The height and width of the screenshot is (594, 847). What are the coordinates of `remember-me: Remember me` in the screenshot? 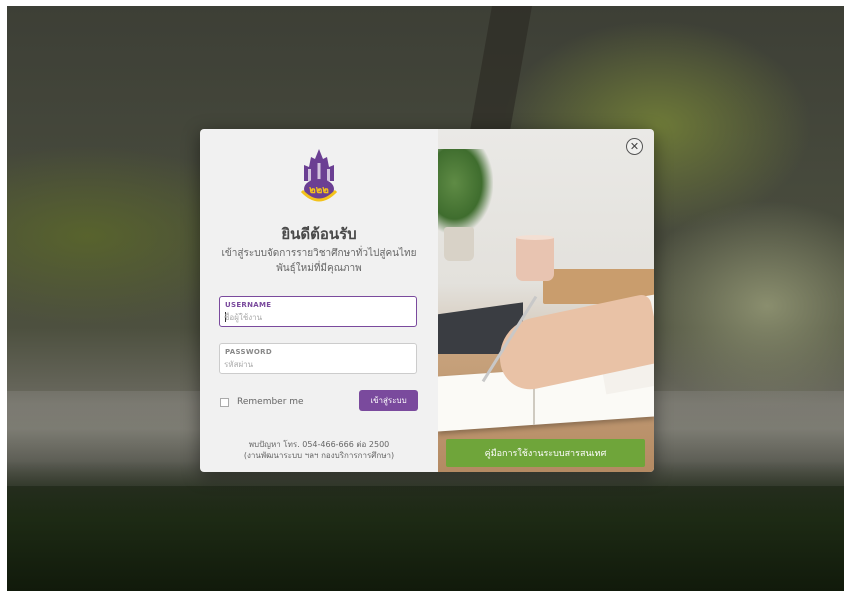 It's located at (262, 402).